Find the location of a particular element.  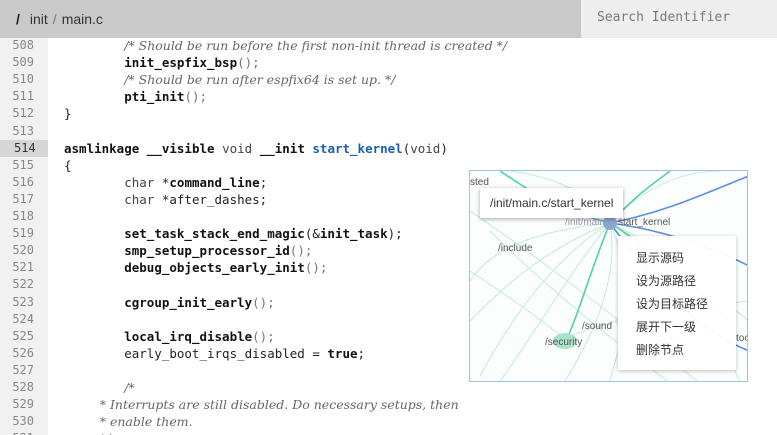

code-text: set_task_stack_end_magic(&init_task); is located at coordinates (263, 234).